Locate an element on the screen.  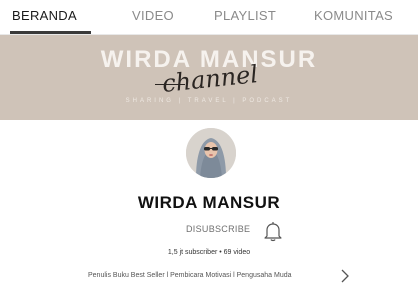
banner-tagline: SHARING | TRAVEL | PODCAST is located at coordinates (209, 101).